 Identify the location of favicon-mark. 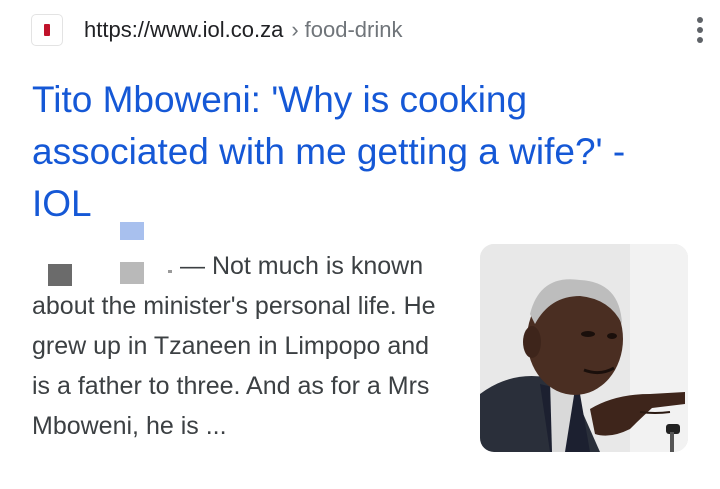
(47, 30).